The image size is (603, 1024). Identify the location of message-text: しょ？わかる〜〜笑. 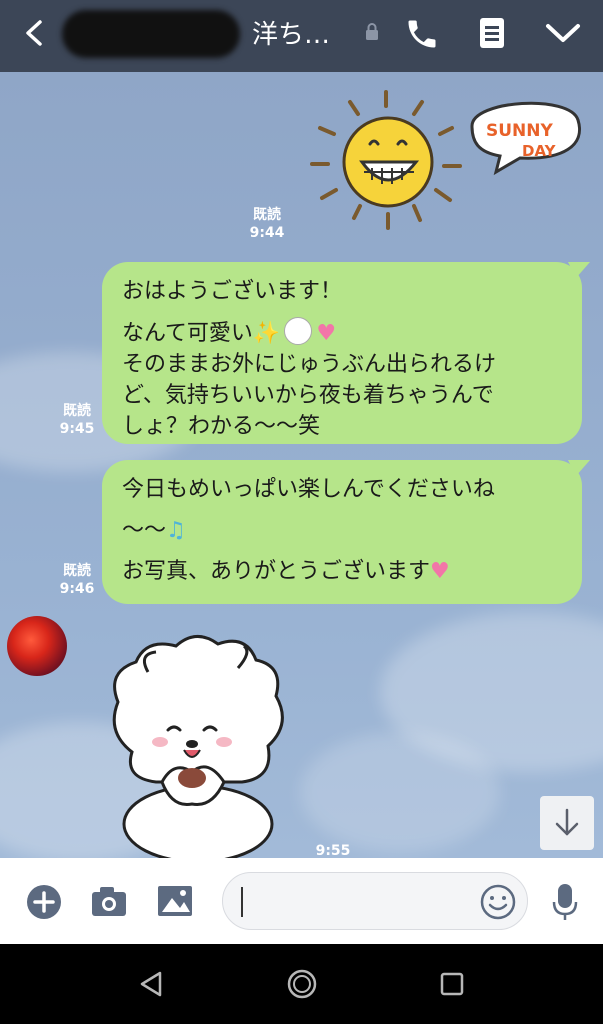
(221, 426).